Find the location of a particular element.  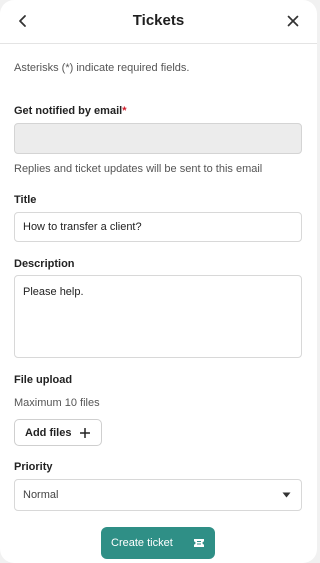

email-label: Get notified by email* is located at coordinates (70, 111).